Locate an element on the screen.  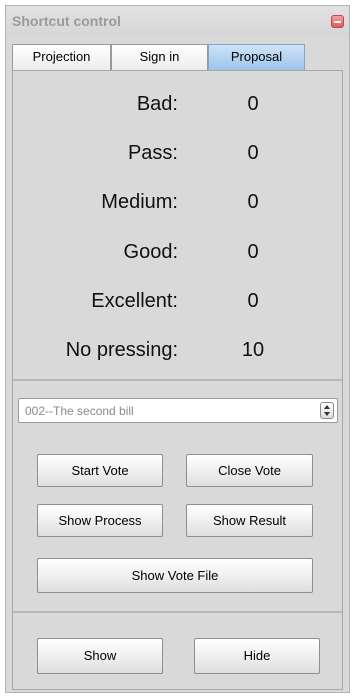
close-icon is located at coordinates (337, 21).